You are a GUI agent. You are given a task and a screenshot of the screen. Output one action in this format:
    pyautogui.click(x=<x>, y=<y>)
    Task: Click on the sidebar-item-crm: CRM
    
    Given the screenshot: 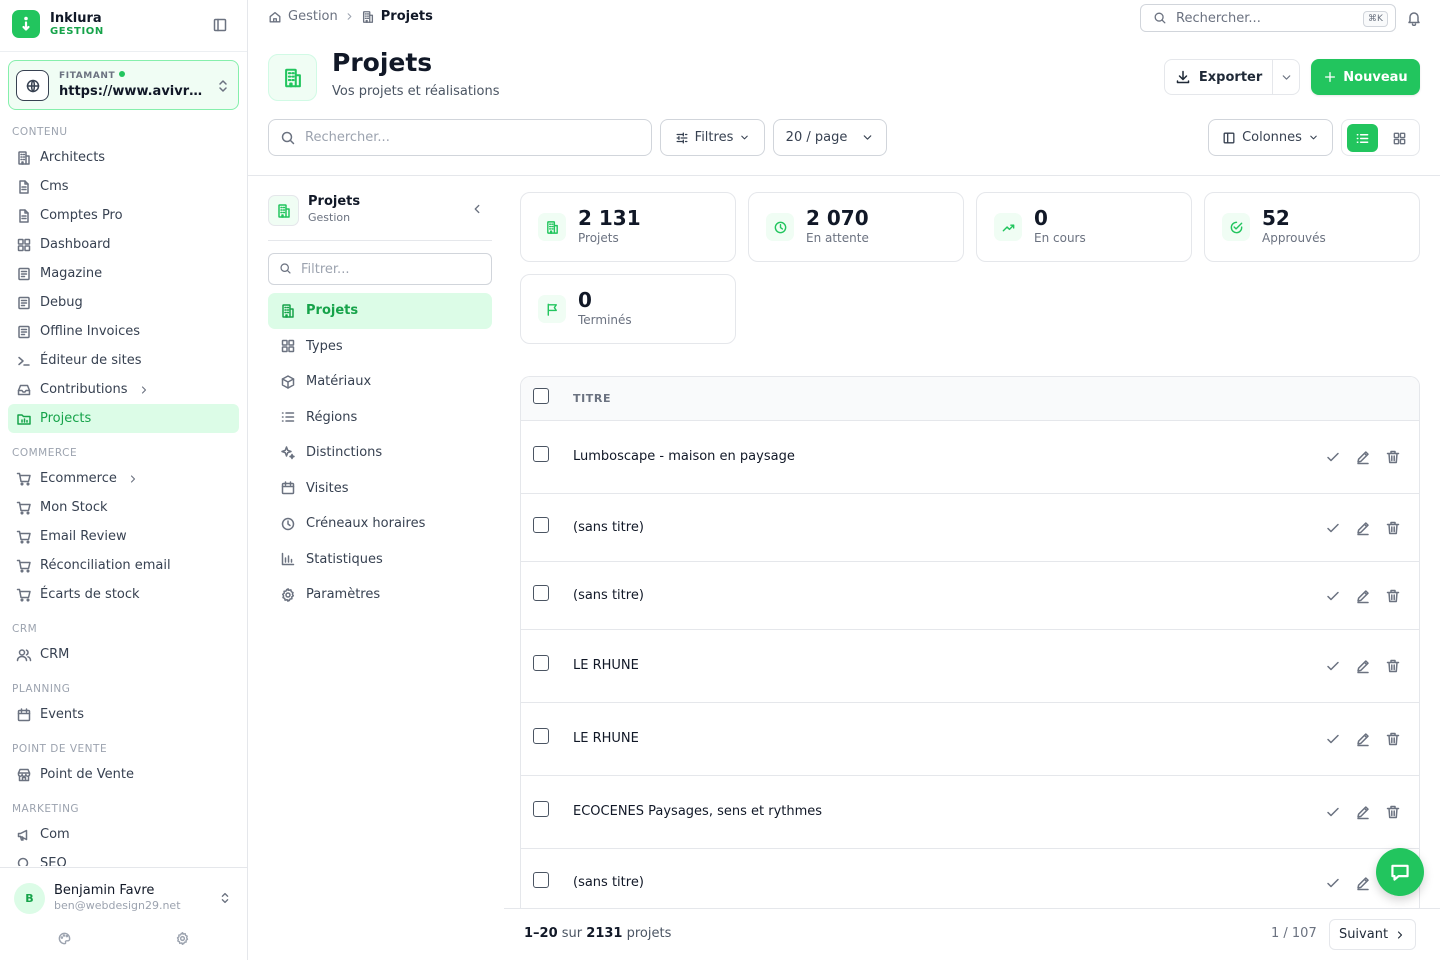 What is the action you would take?
    pyautogui.click(x=123, y=654)
    